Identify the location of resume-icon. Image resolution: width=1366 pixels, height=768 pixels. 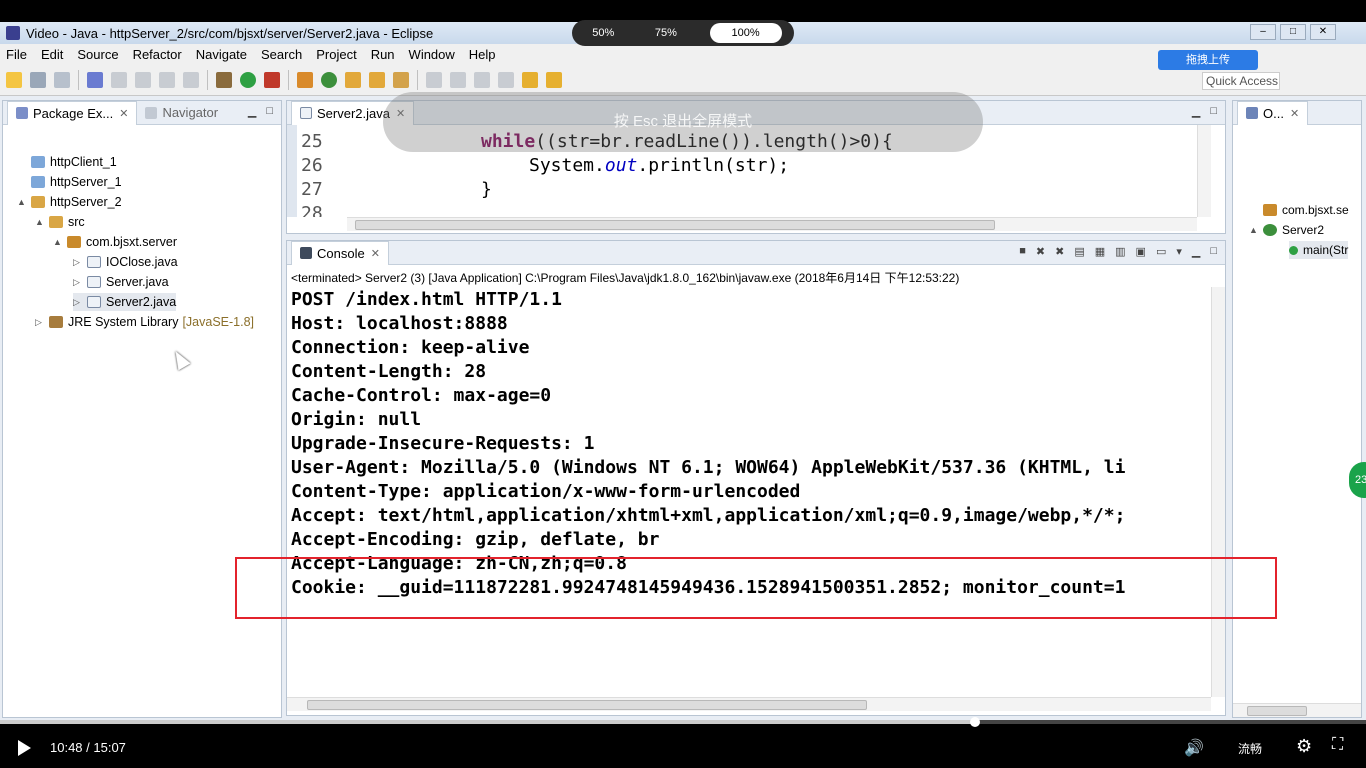
(119, 79).